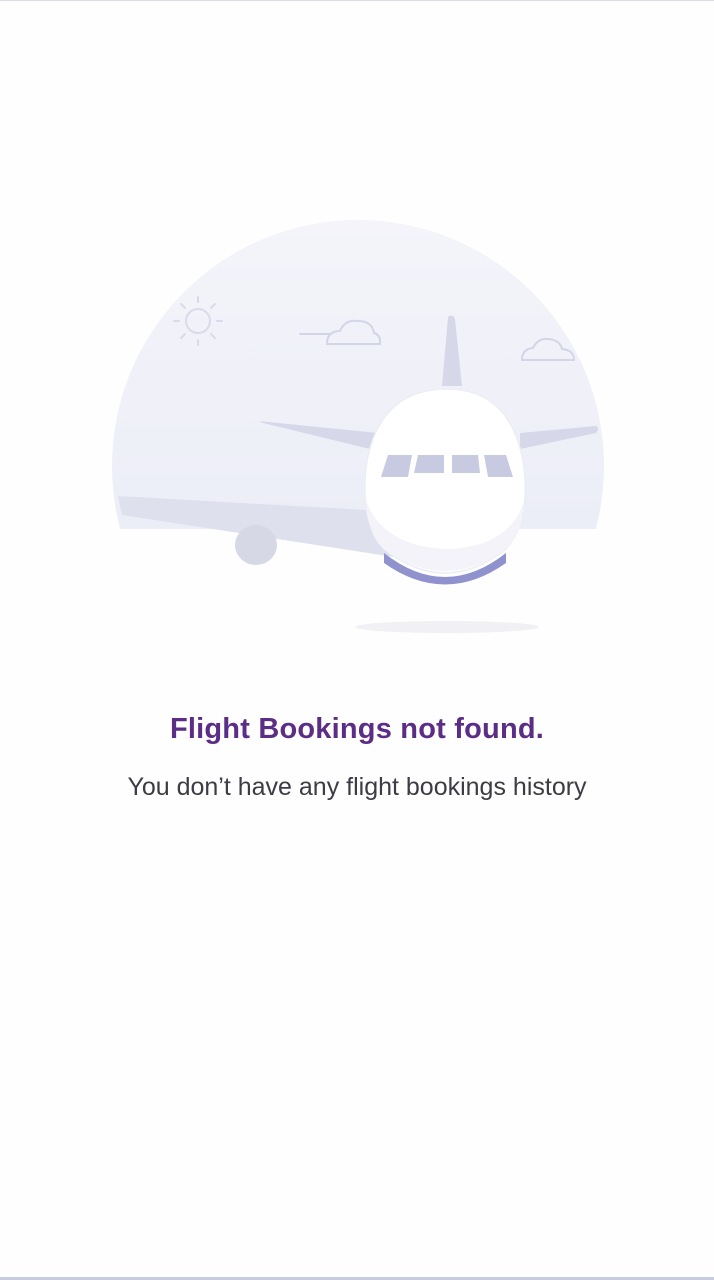 The width and height of the screenshot is (714, 1280). Describe the element at coordinates (256, 545) in the screenshot. I see `plane-engine` at that location.